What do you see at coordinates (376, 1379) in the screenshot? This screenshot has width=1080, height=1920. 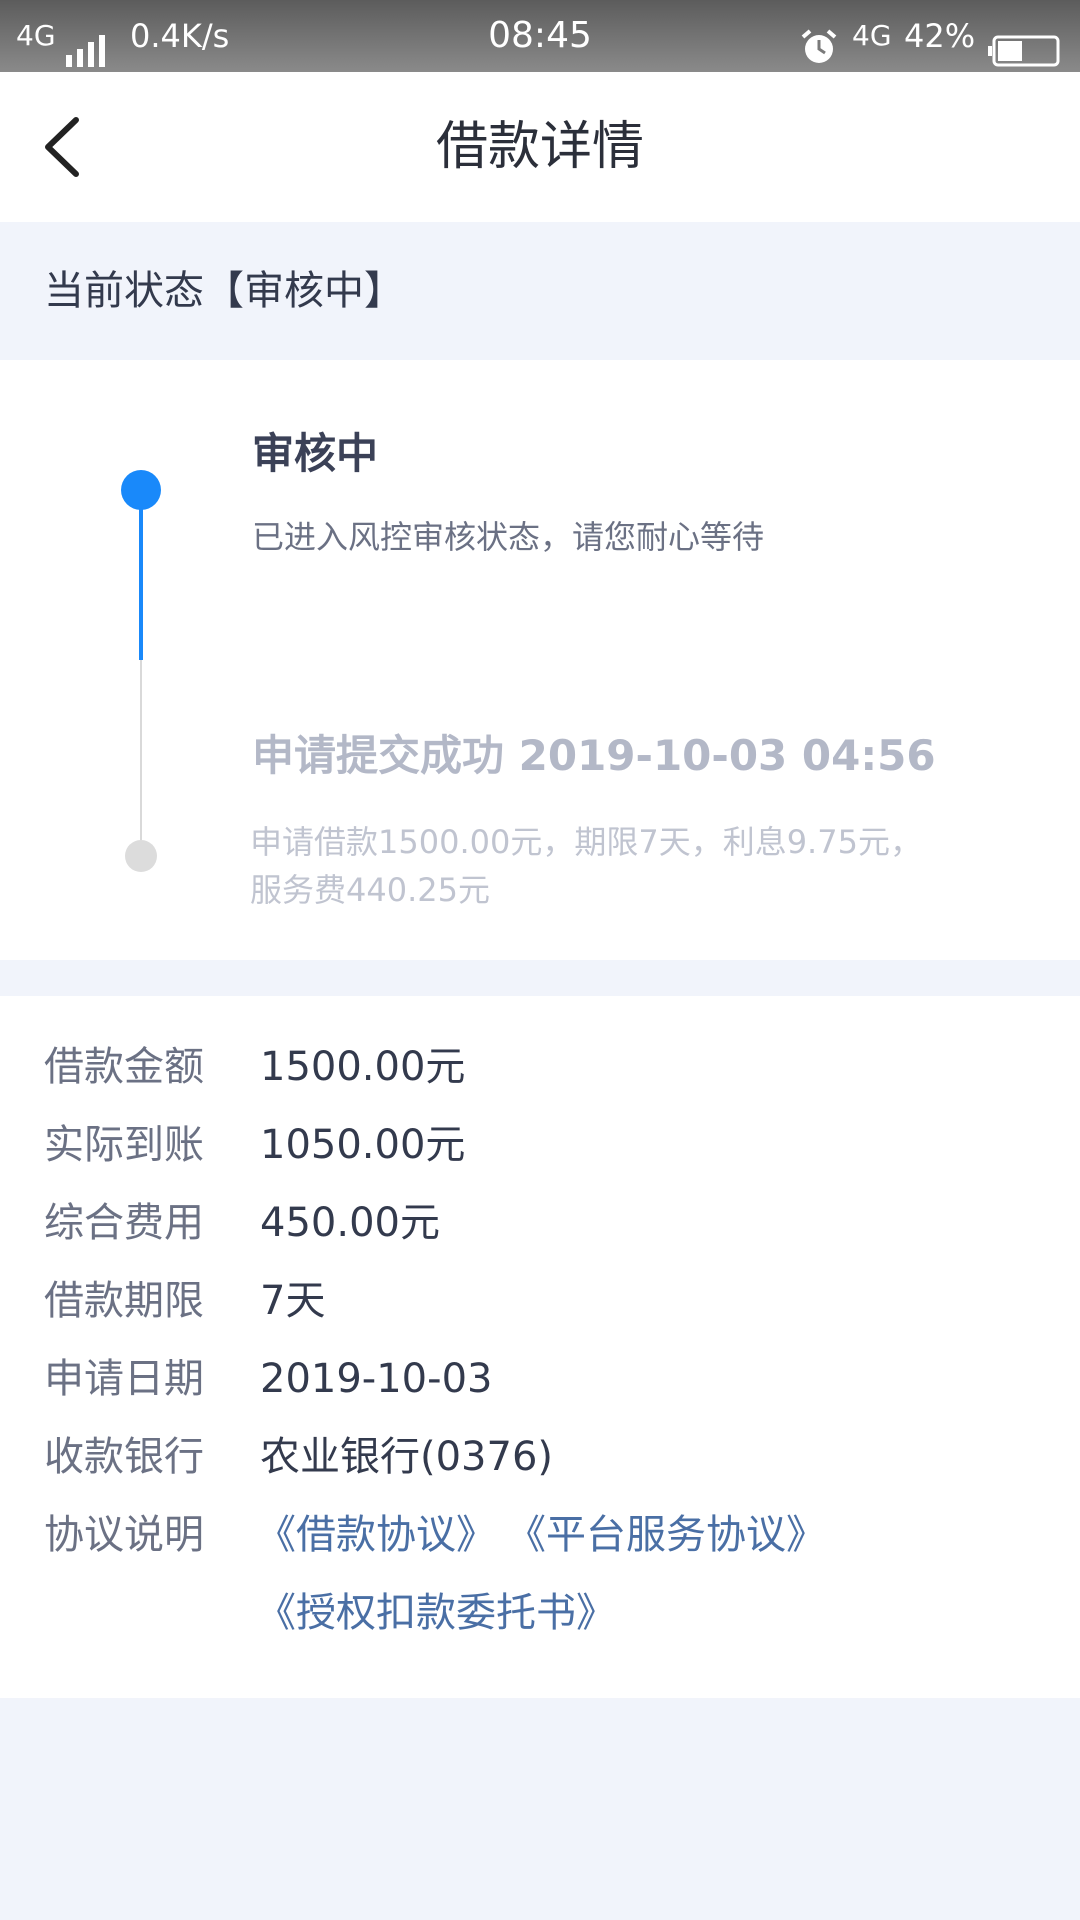 I see `detail-value: 2019-10-03` at bounding box center [376, 1379].